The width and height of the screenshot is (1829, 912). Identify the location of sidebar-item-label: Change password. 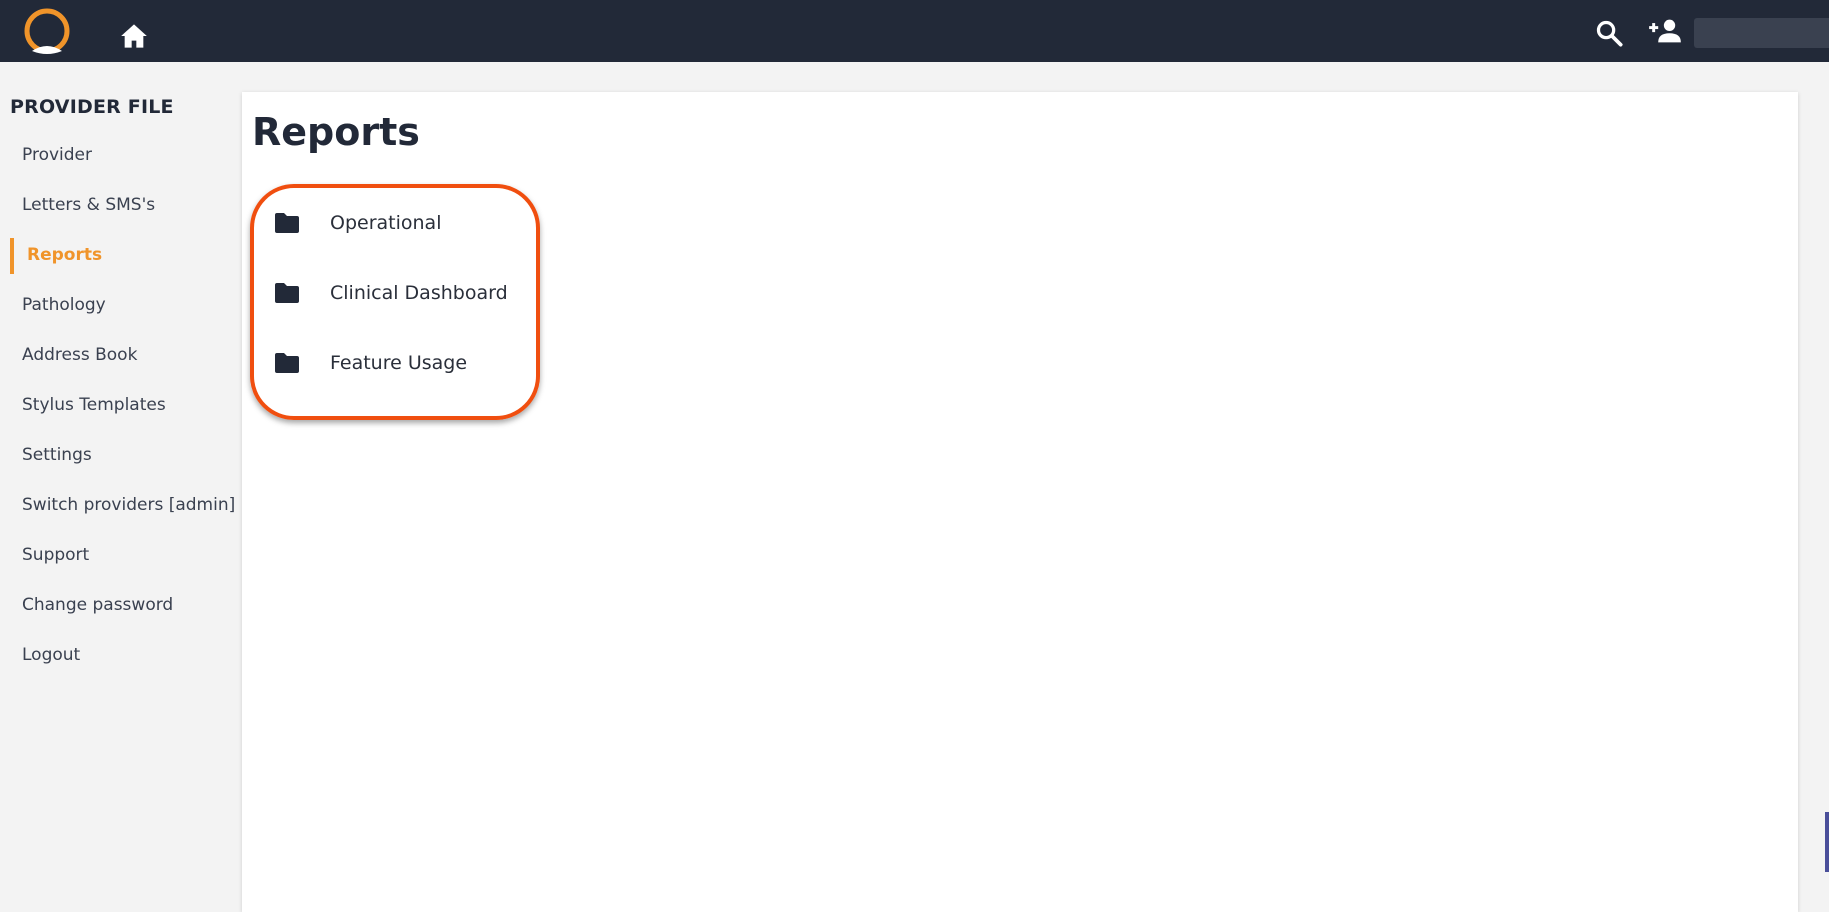
(98, 605).